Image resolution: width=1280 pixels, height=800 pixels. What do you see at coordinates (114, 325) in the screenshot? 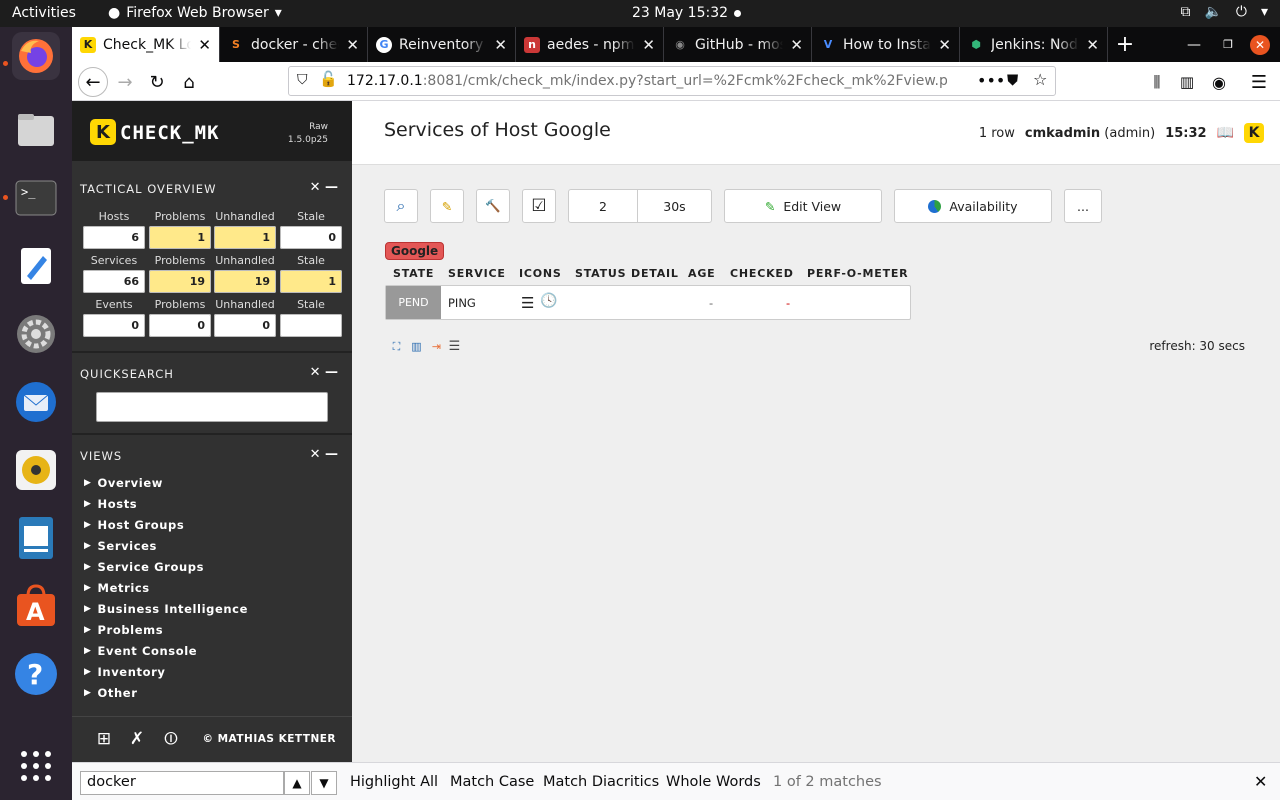
I see `events-count: 0` at bounding box center [114, 325].